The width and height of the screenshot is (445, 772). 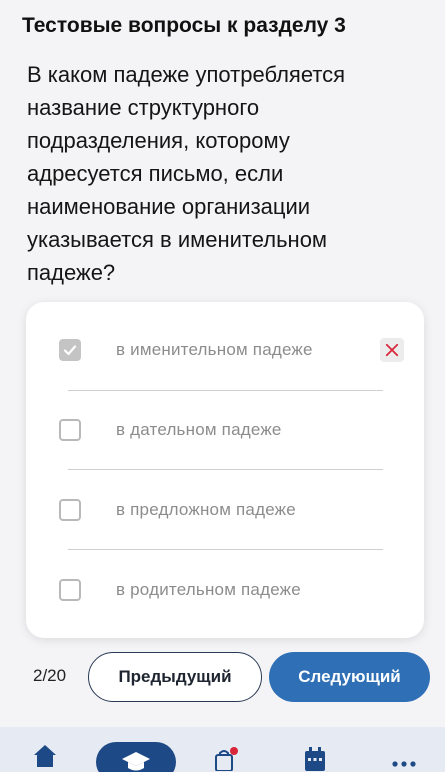 I want to click on calendar-icon, so click(x=315, y=759).